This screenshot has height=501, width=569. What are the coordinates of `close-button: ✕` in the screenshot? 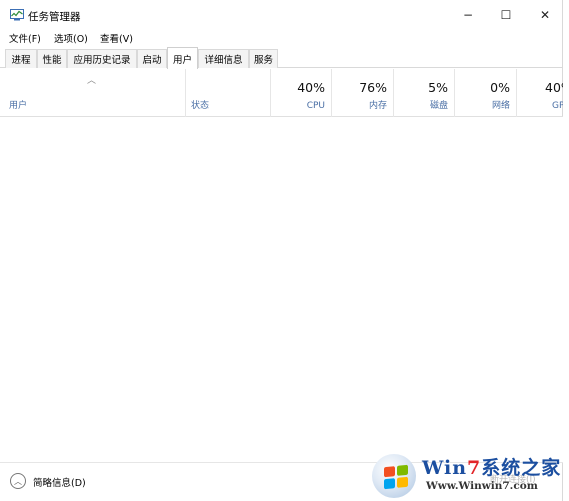 It's located at (545, 15).